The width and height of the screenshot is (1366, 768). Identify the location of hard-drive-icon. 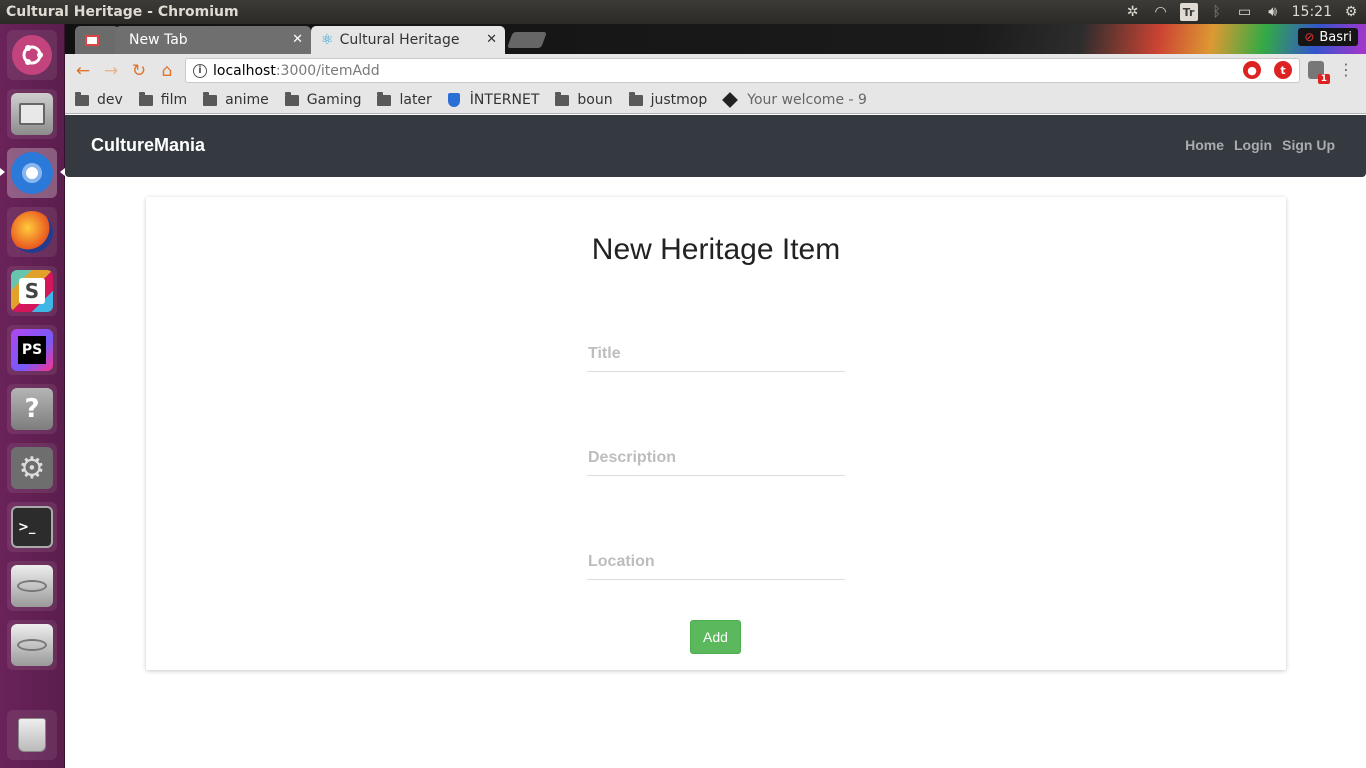
(32, 586).